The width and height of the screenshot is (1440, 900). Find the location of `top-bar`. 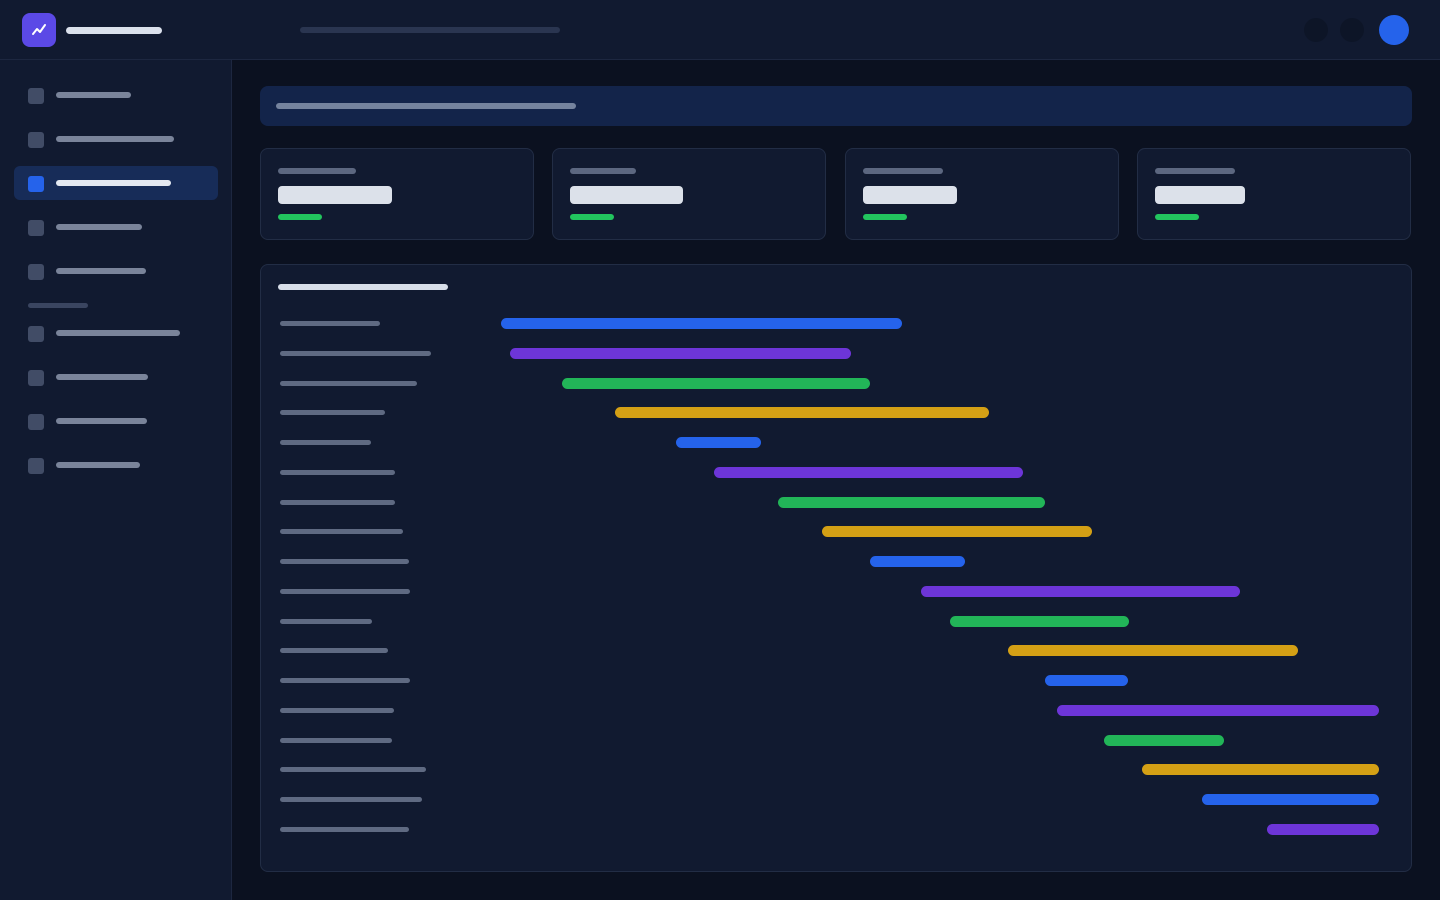

top-bar is located at coordinates (720, 30).